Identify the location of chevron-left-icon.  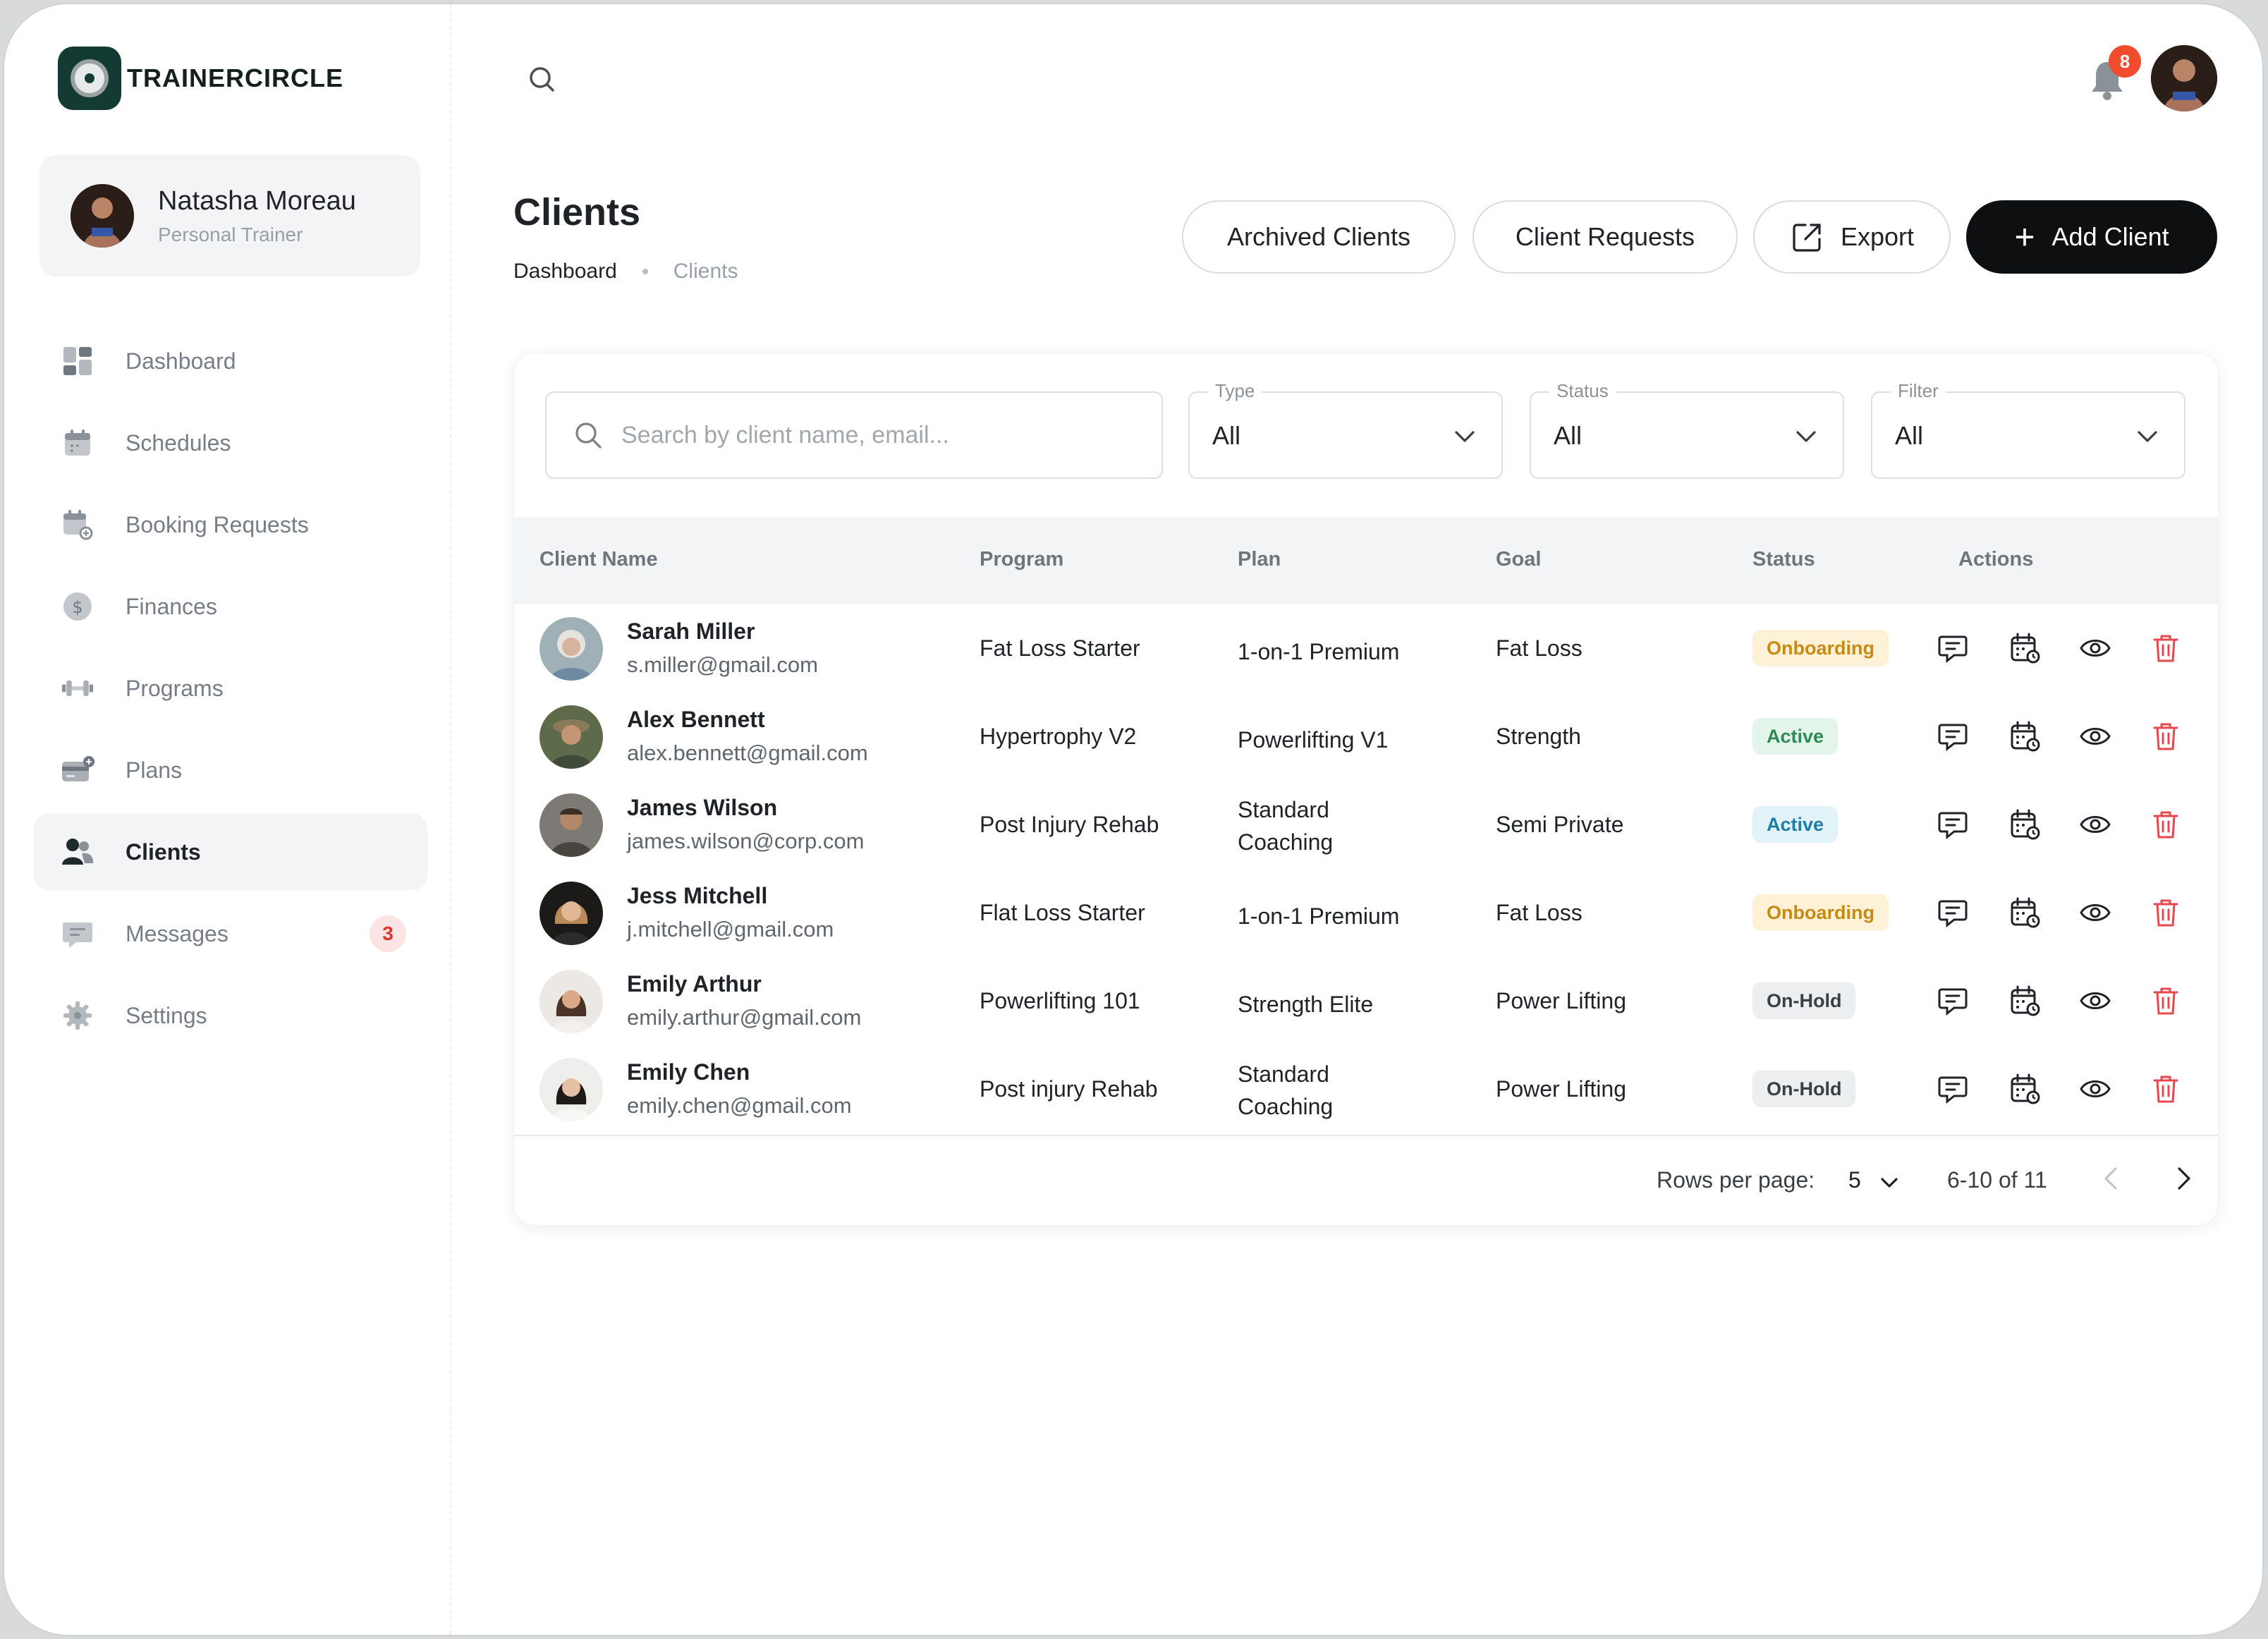
(2112, 1179).